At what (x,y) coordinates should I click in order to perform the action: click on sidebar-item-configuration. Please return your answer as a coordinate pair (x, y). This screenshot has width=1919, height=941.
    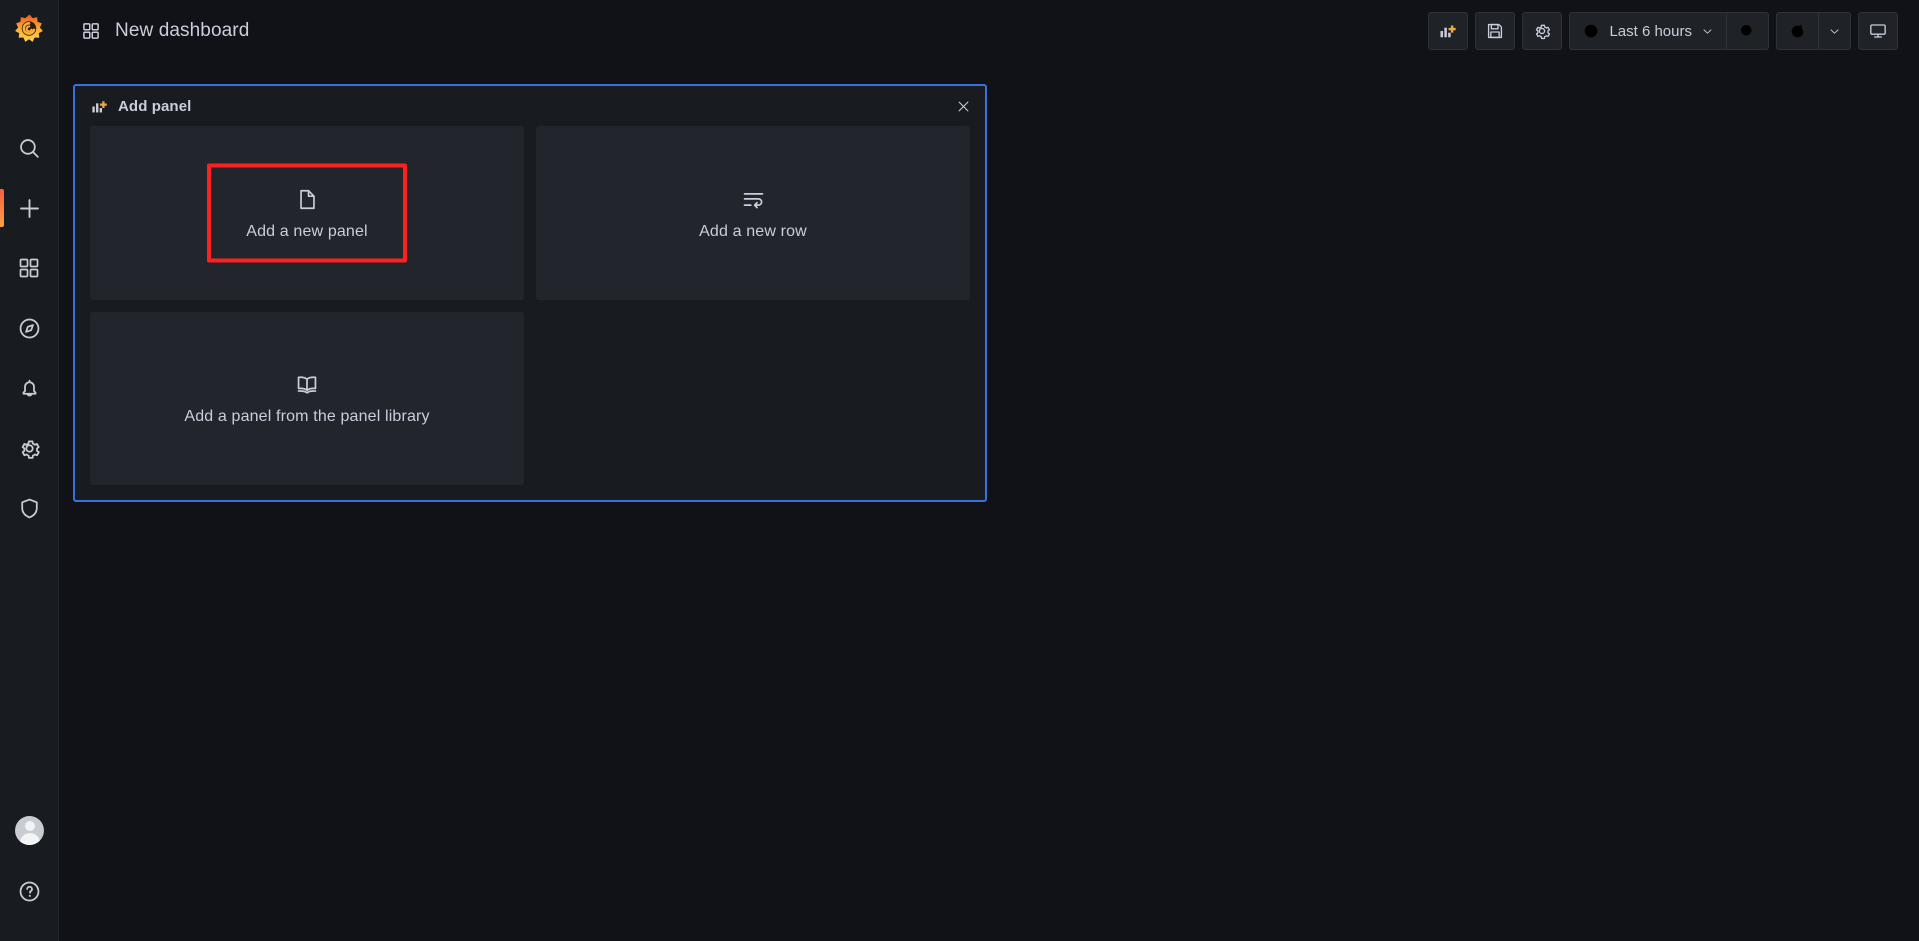
    Looking at the image, I should click on (29, 448).